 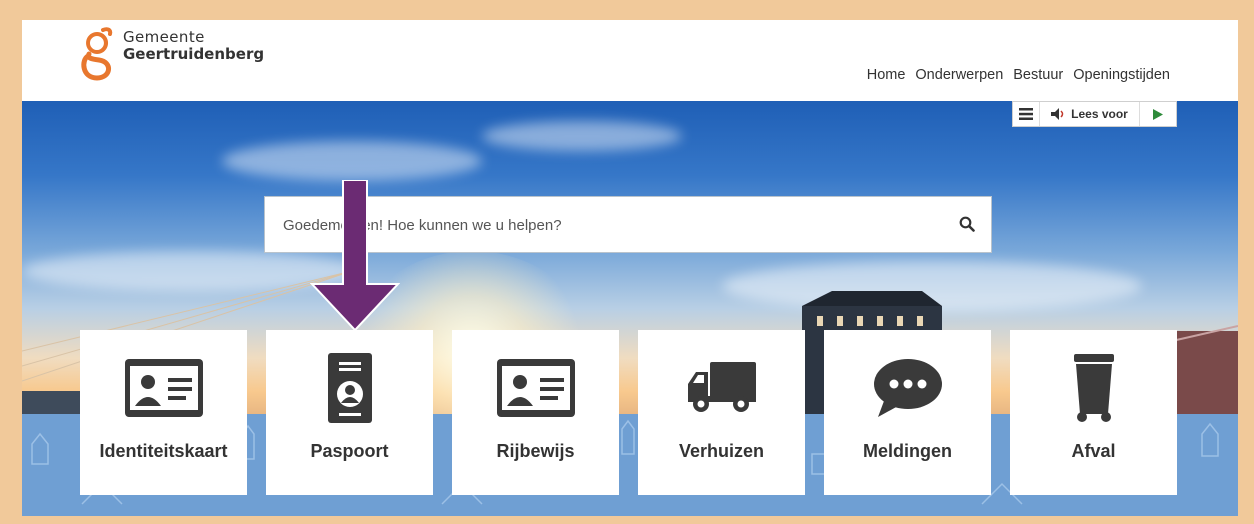 I want to click on readspeaker-bar: Lees voor, so click(x=1094, y=114).